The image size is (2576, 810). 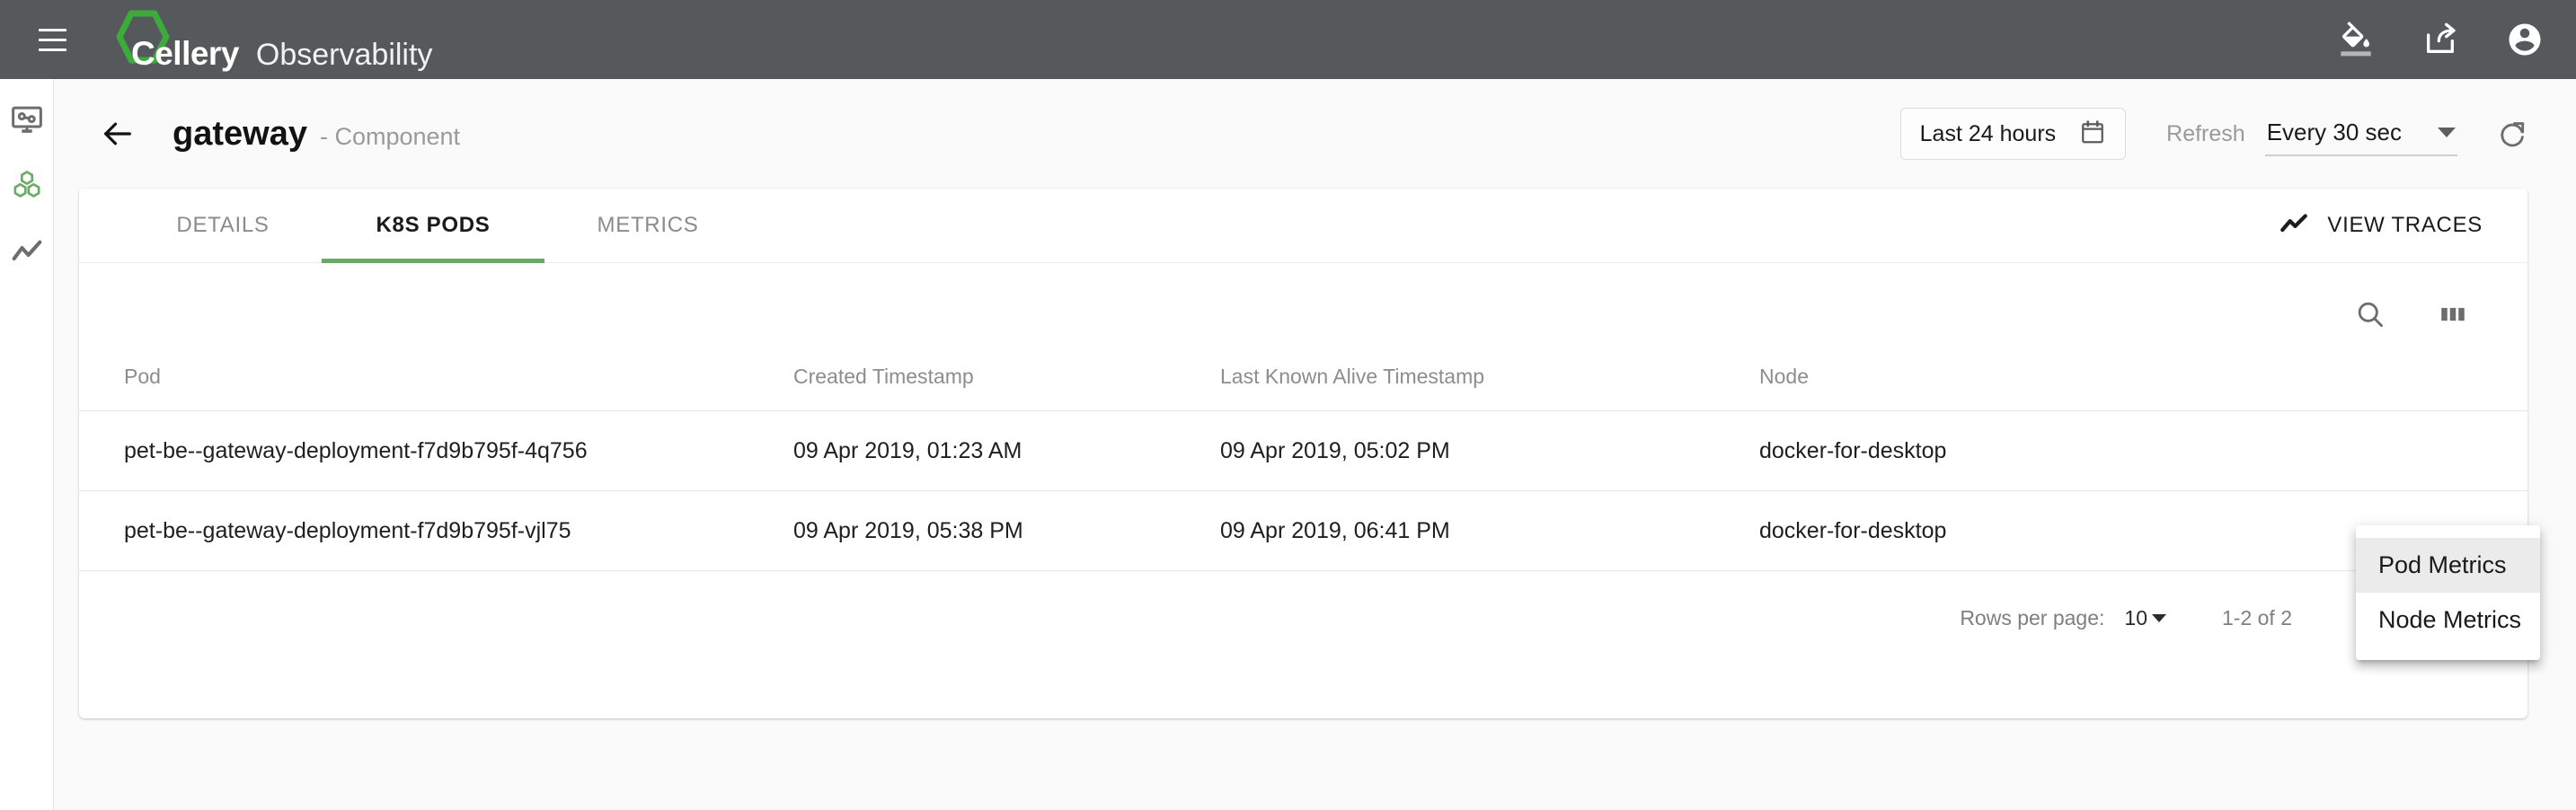 I want to click on format-color-fill-icon, so click(x=2356, y=39).